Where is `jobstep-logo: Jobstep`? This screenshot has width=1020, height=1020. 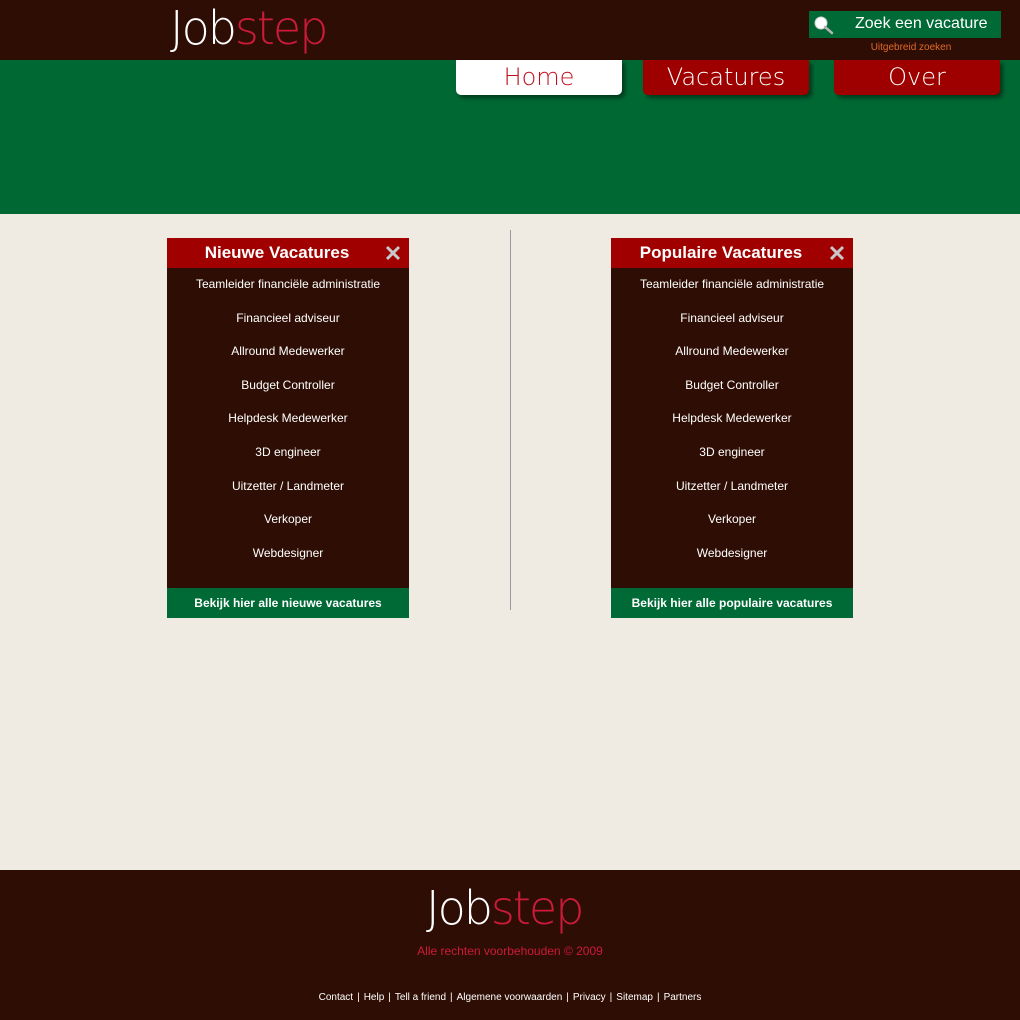 jobstep-logo: Jobstep is located at coordinates (249, 28).